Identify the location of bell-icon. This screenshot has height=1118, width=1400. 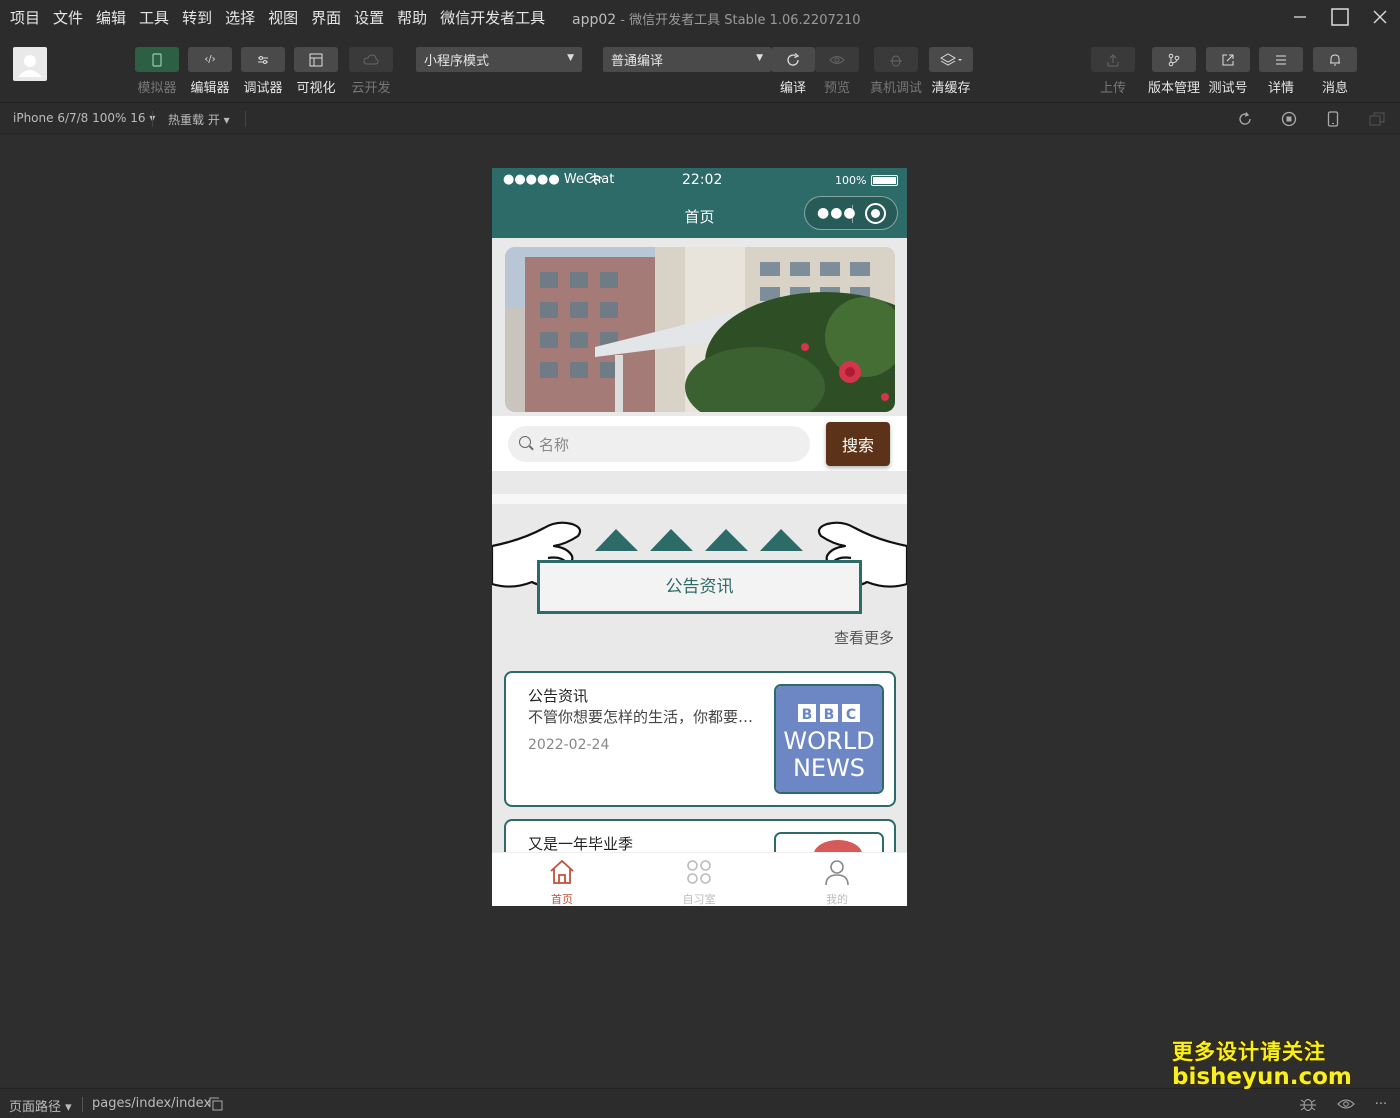
(1335, 59).